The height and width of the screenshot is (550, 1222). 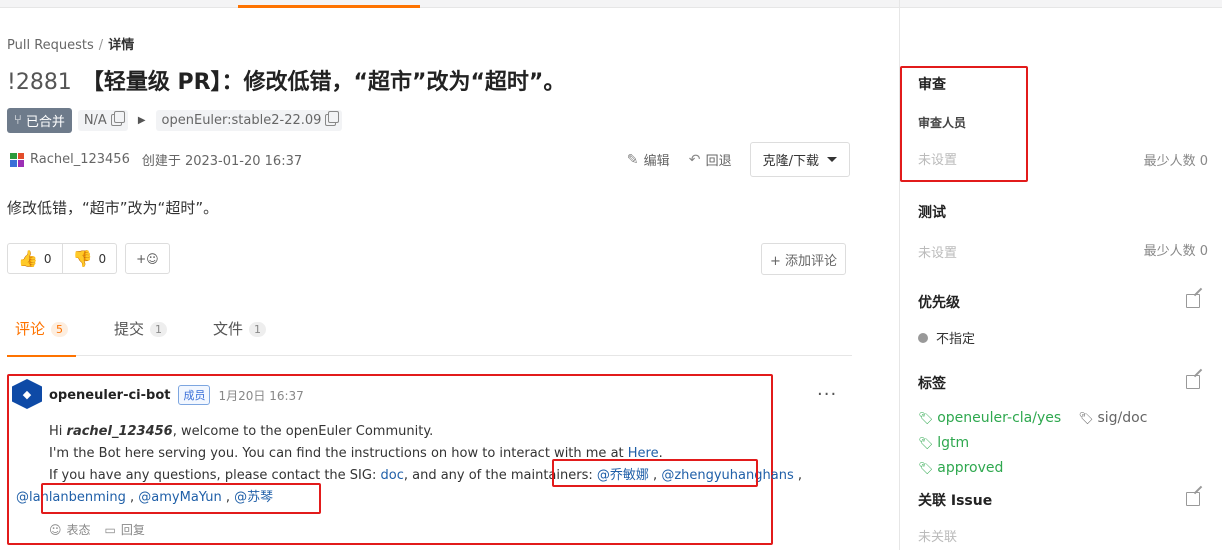 What do you see at coordinates (228, 329) in the screenshot?
I see `tab-label: 文件` at bounding box center [228, 329].